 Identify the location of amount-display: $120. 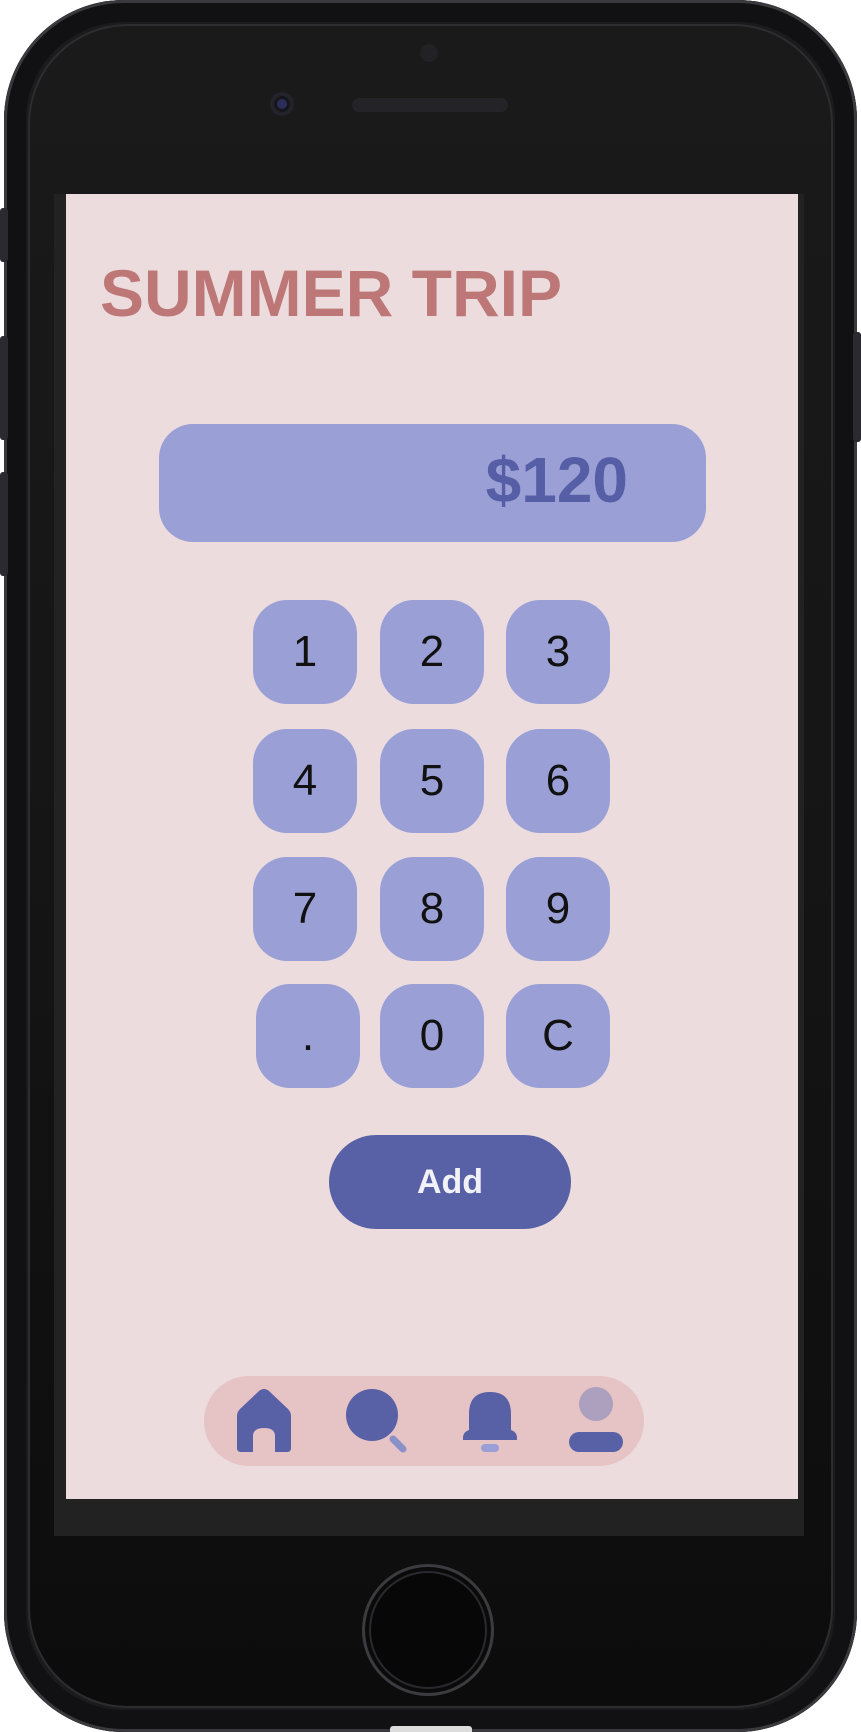
(432, 483).